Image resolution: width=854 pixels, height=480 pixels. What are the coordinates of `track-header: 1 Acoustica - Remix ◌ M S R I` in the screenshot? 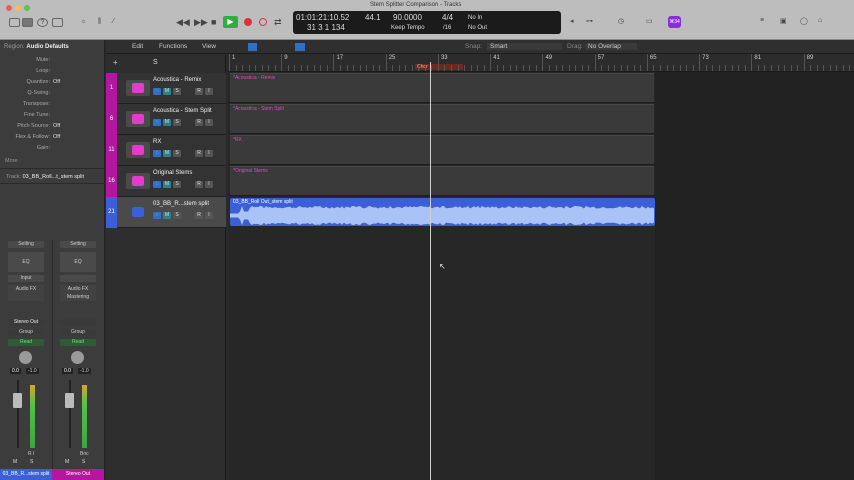 It's located at (166, 88).